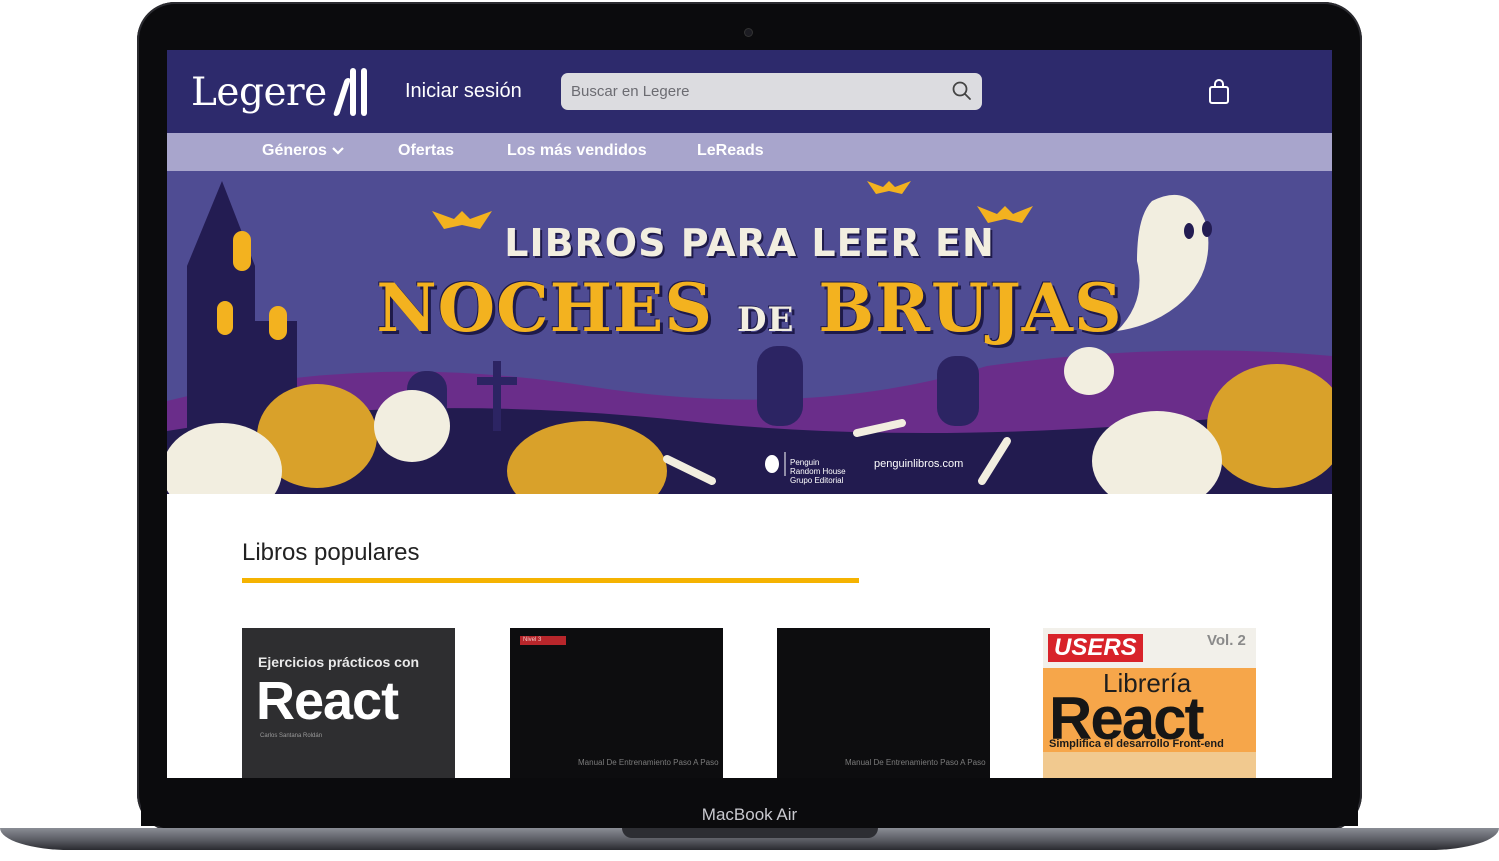 The width and height of the screenshot is (1499, 861). What do you see at coordinates (1149, 765) in the screenshot?
I see `book-cover-bottom` at bounding box center [1149, 765].